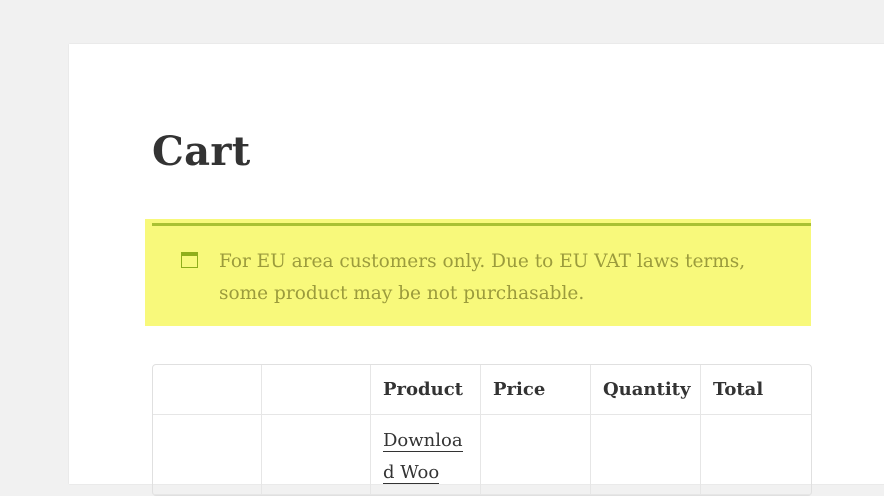 This screenshot has height=496, width=884. What do you see at coordinates (423, 457) in the screenshot?
I see `product-link: Download Woo` at bounding box center [423, 457].